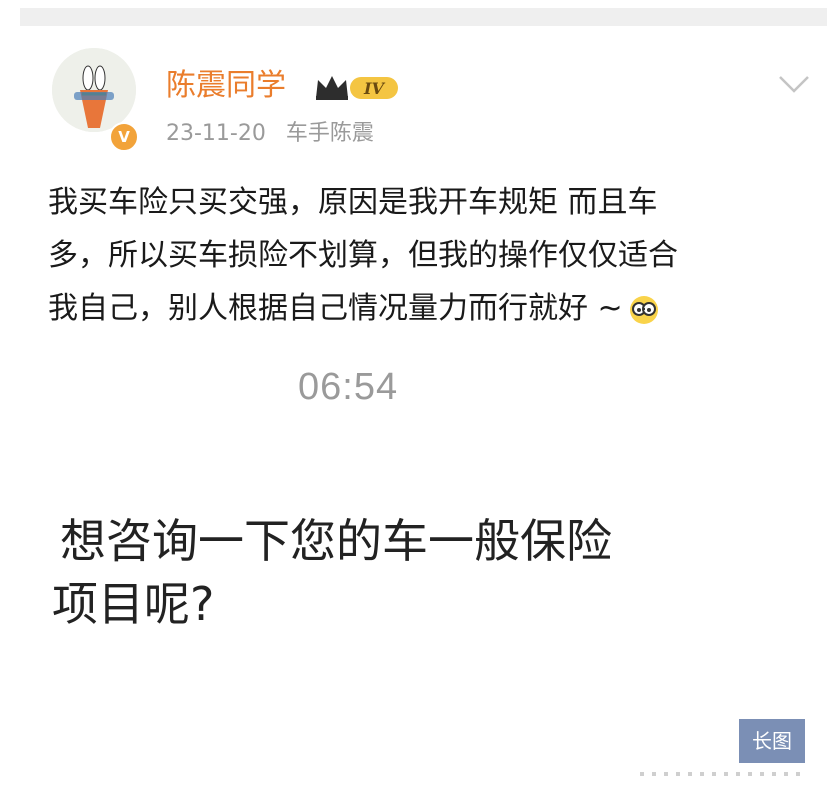 The height and width of the screenshot is (787, 827). Describe the element at coordinates (329, 573) in the screenshot. I see `screenshot-message: 想咨询一下您的车一般保险 项目呢?` at that location.